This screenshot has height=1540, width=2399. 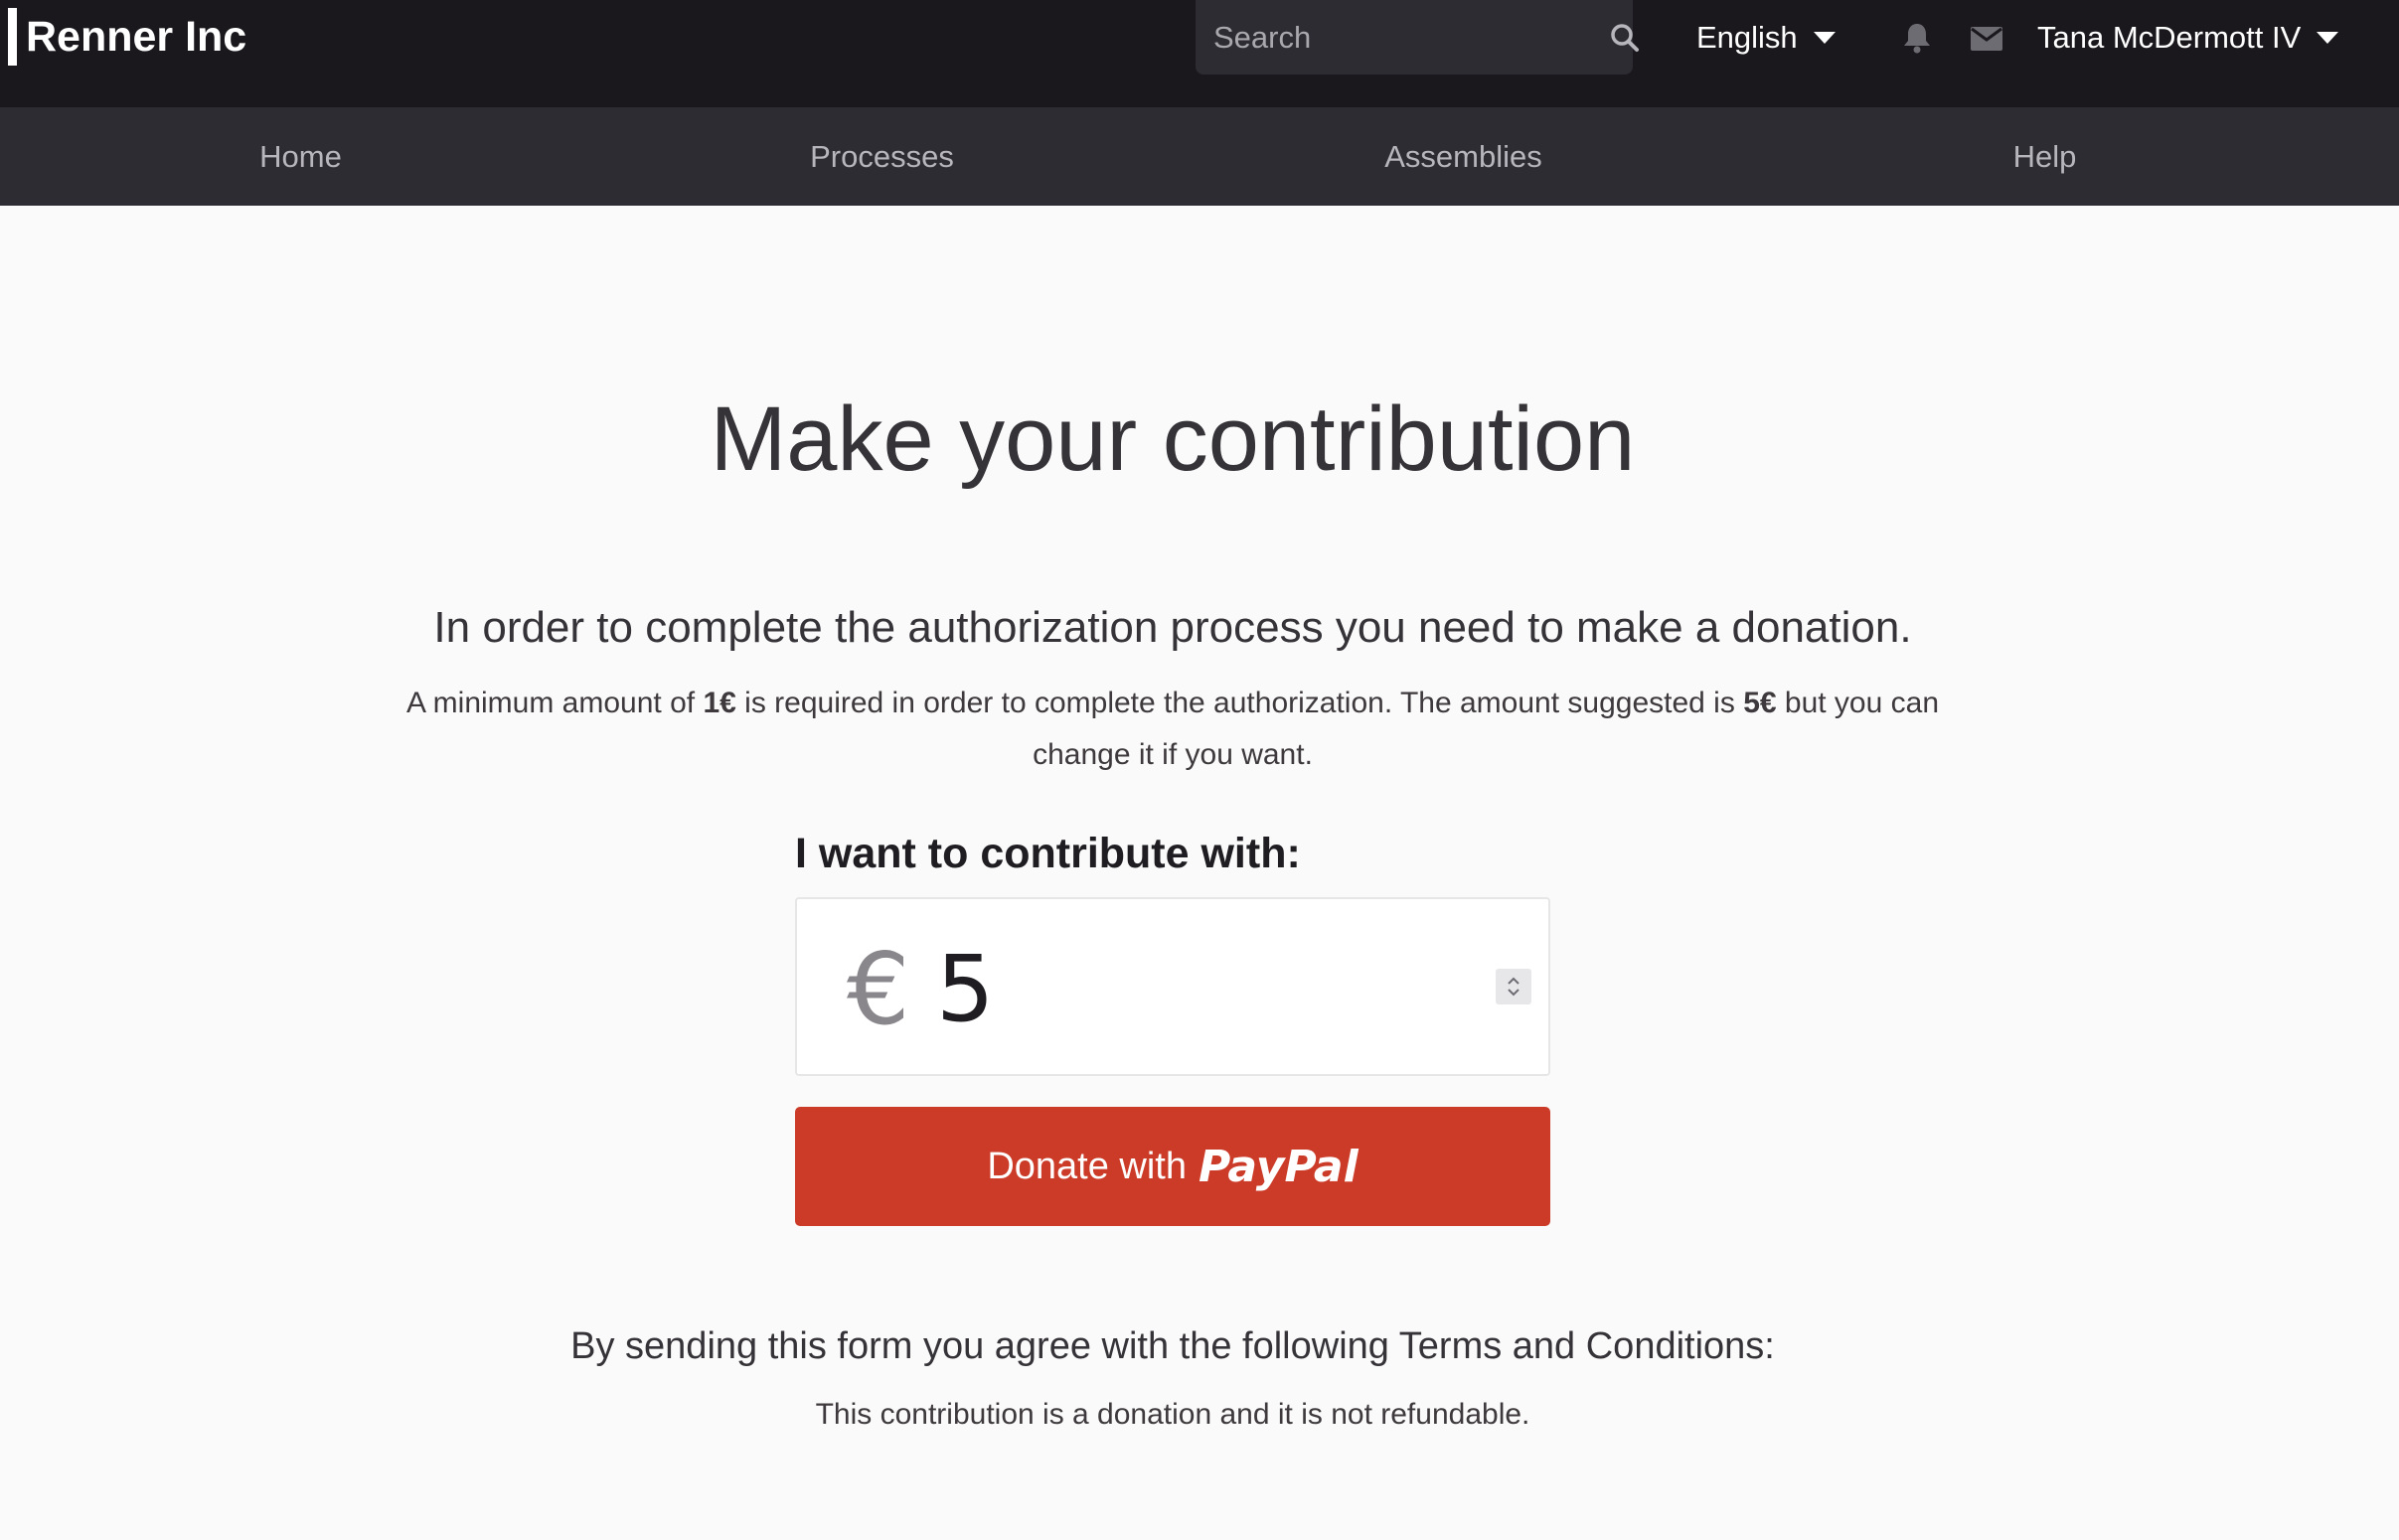 I want to click on suggested-amount: 5€, so click(x=1760, y=703).